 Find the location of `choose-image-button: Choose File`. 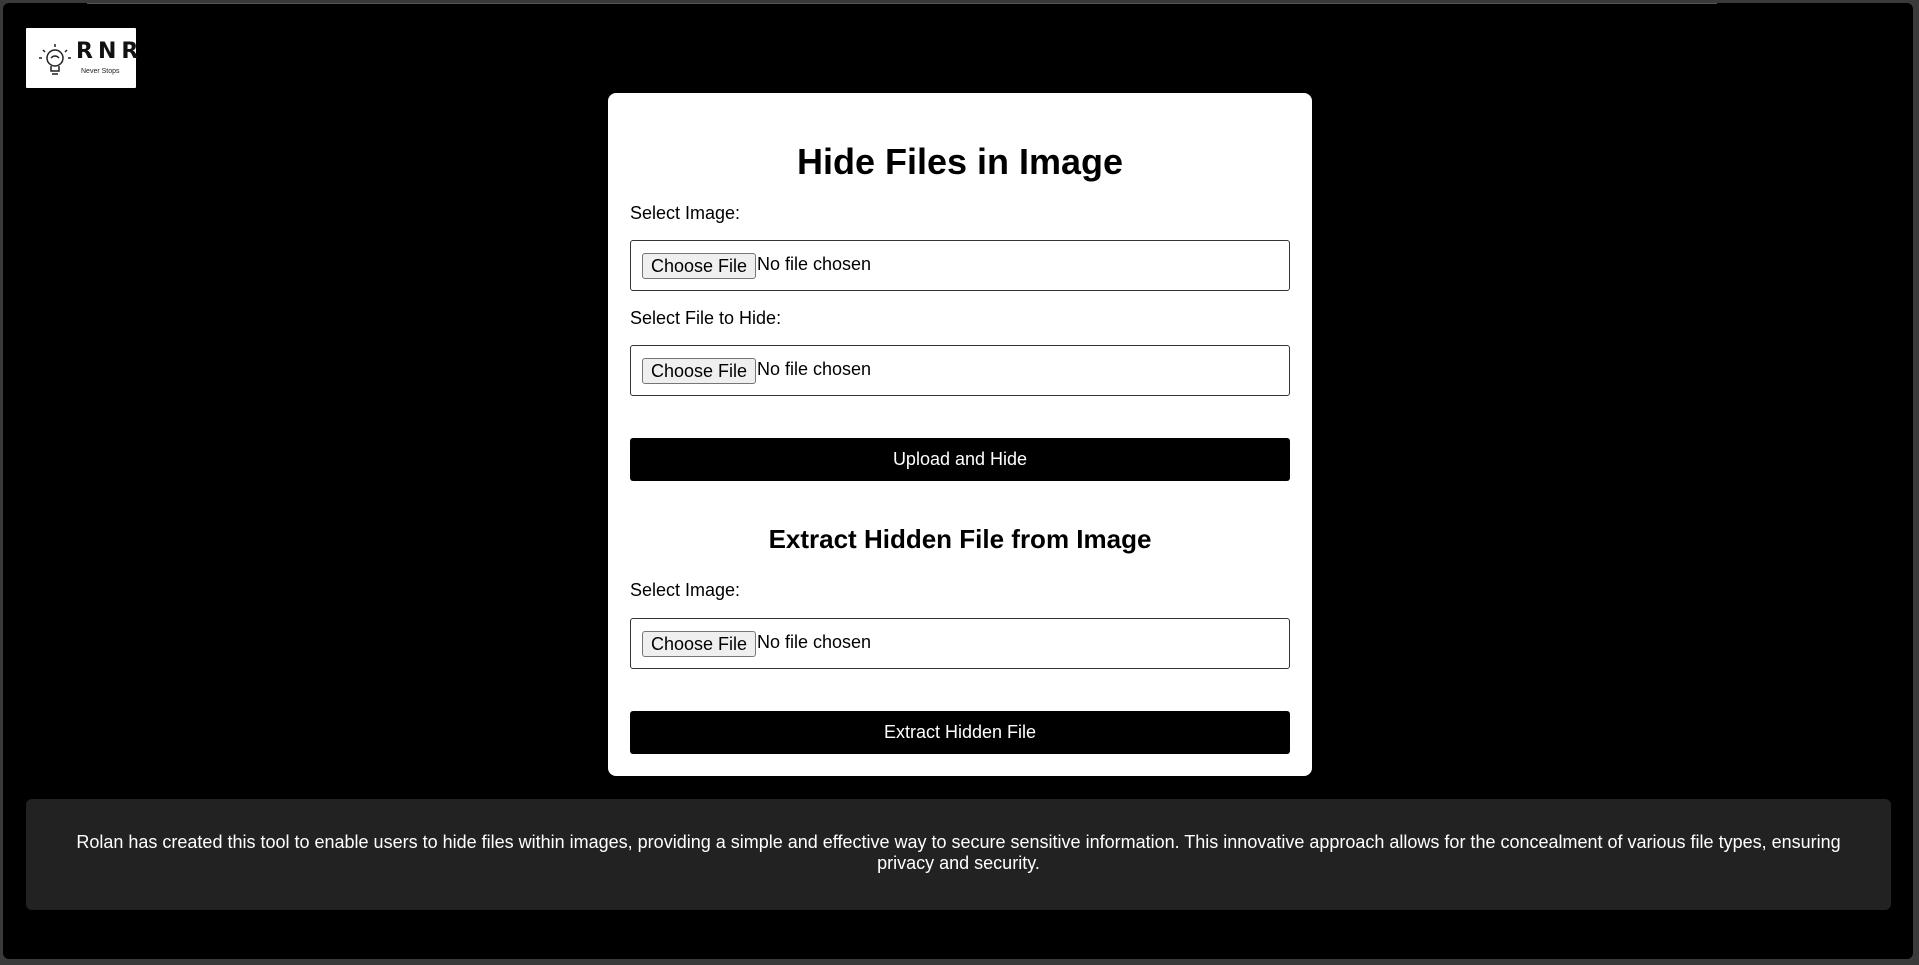

choose-image-button: Choose File is located at coordinates (699, 266).